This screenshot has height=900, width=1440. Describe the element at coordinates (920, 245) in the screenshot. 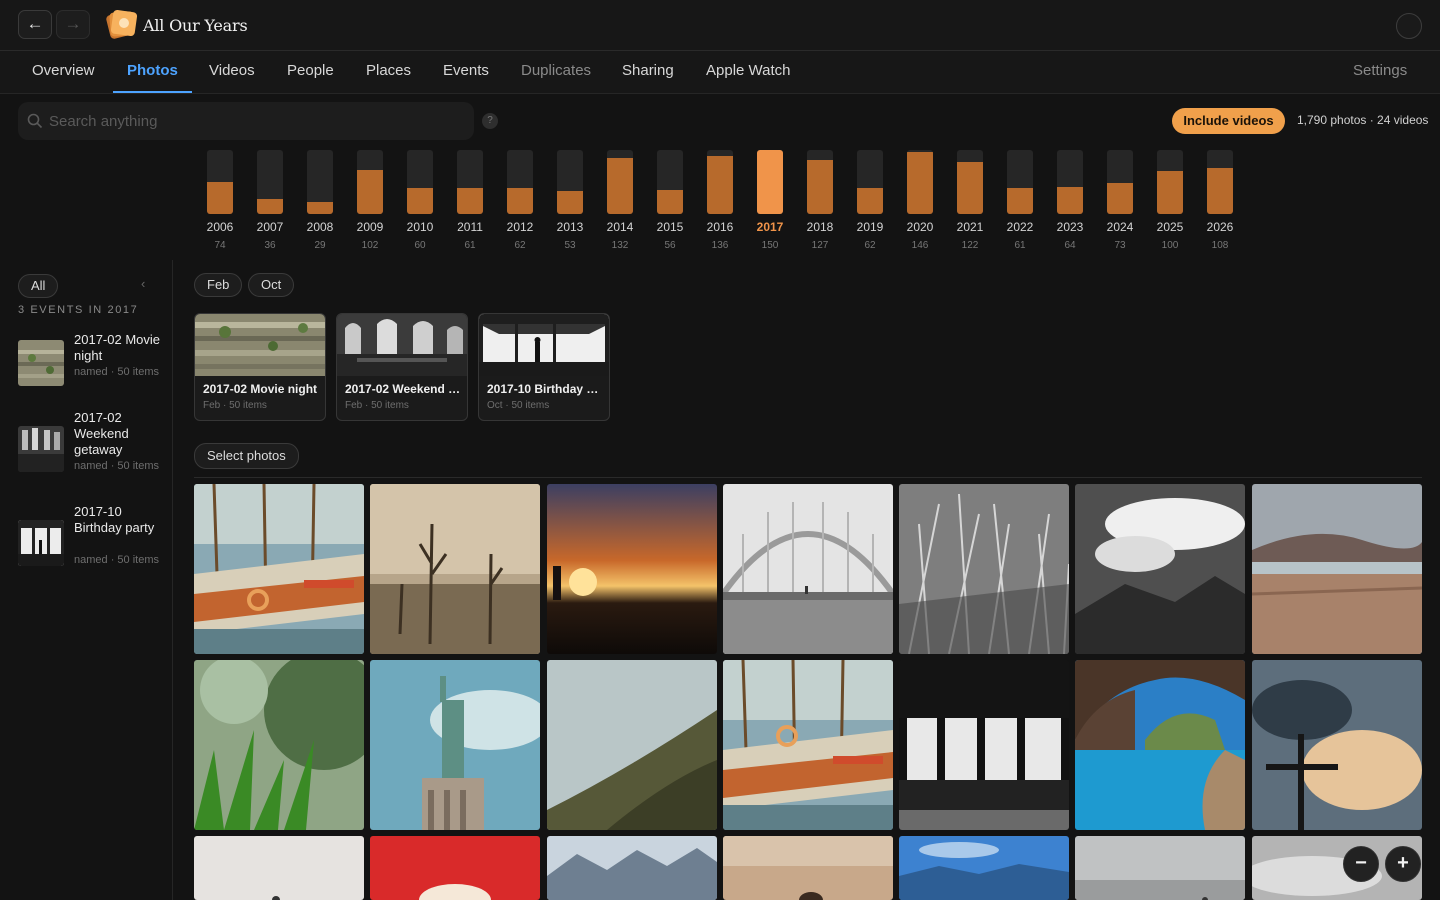

I see `year-count: 146` at that location.